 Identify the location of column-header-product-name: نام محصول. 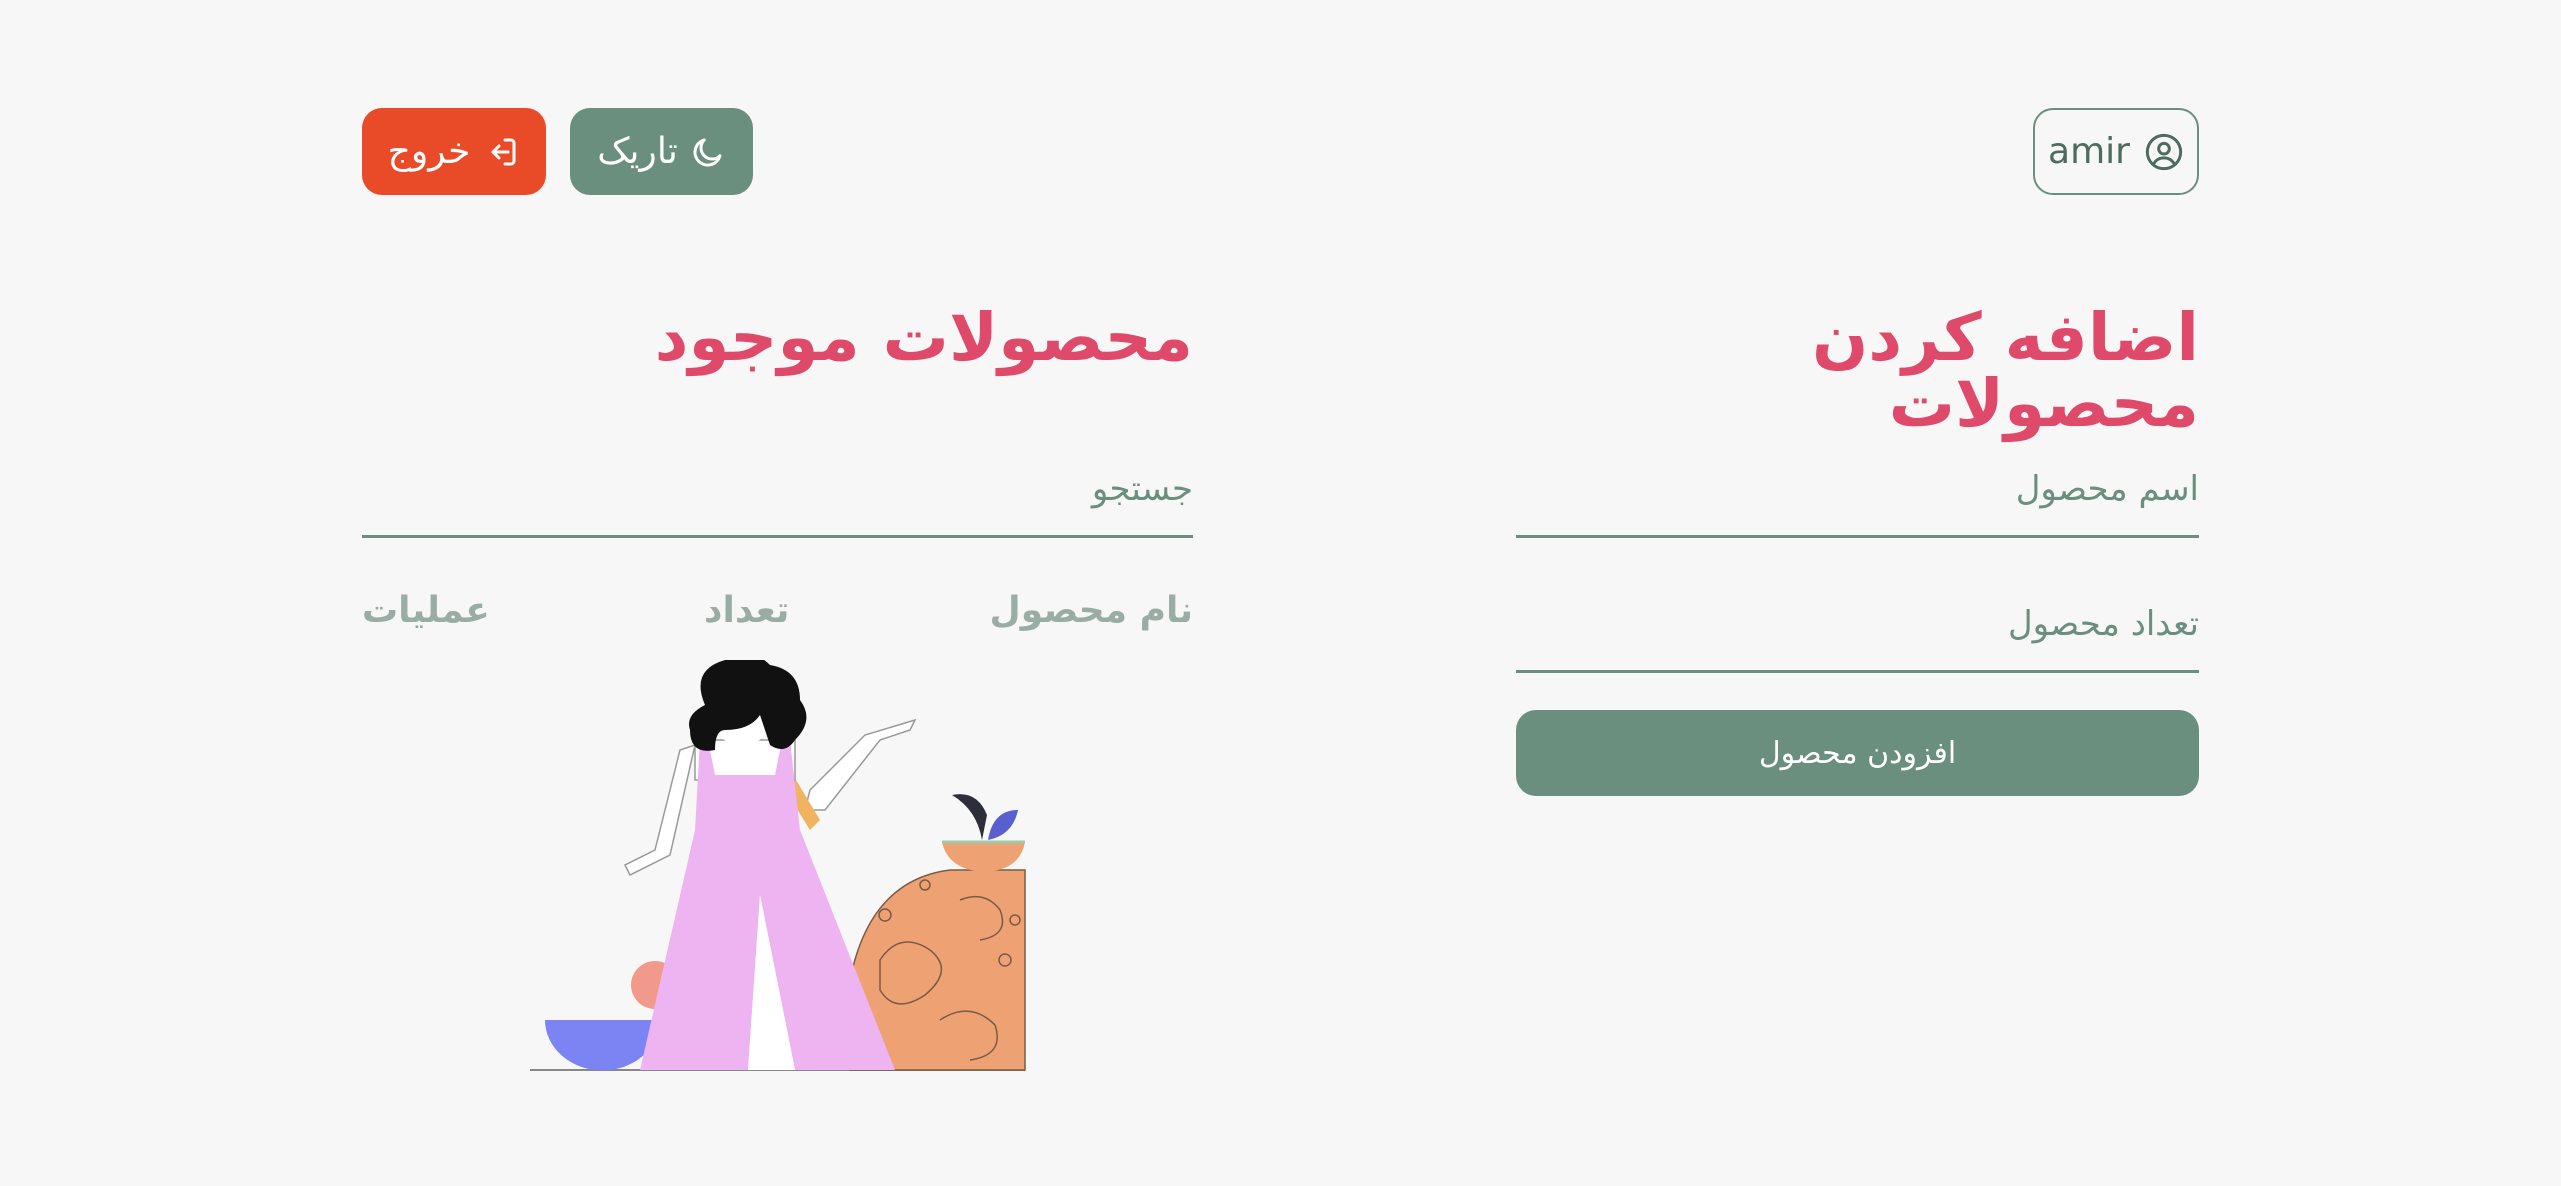
(1091, 610).